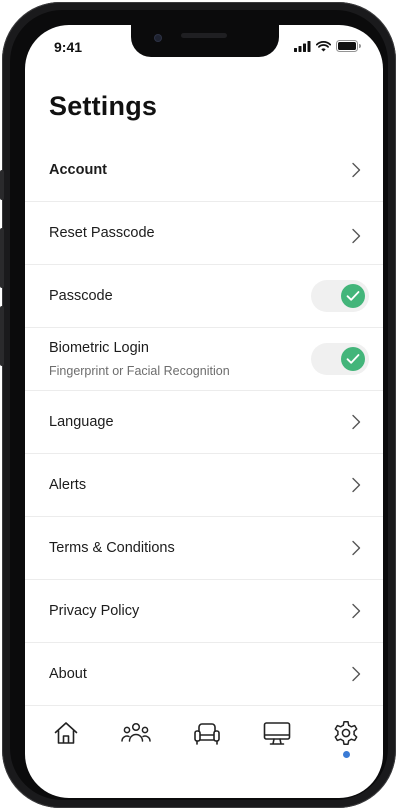  I want to click on biometric-login-toggle, so click(340, 359).